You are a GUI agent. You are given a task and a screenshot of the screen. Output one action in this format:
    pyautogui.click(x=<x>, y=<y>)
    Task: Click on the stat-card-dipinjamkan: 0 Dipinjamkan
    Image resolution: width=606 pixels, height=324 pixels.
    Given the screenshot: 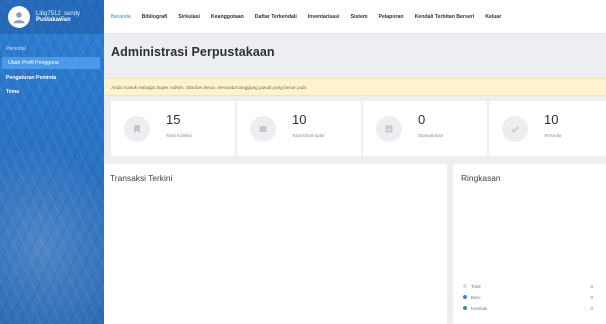 What is the action you would take?
    pyautogui.click(x=425, y=128)
    